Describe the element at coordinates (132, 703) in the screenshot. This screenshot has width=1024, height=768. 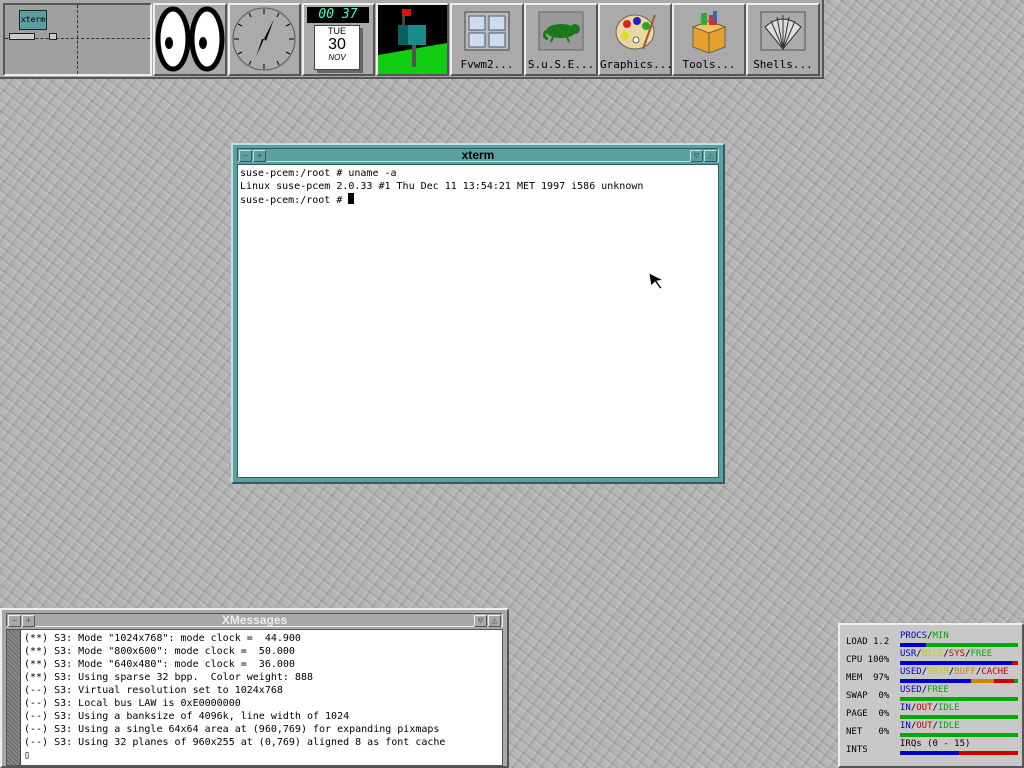
I see `log-line: (--) S3: Local bus LAW is 0xE0000000` at that location.